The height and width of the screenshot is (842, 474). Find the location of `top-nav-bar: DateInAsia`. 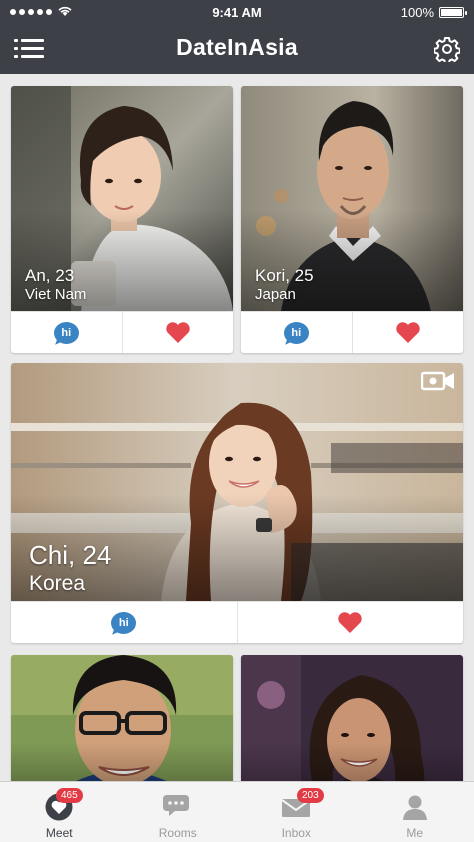

top-nav-bar: DateInAsia is located at coordinates (237, 49).